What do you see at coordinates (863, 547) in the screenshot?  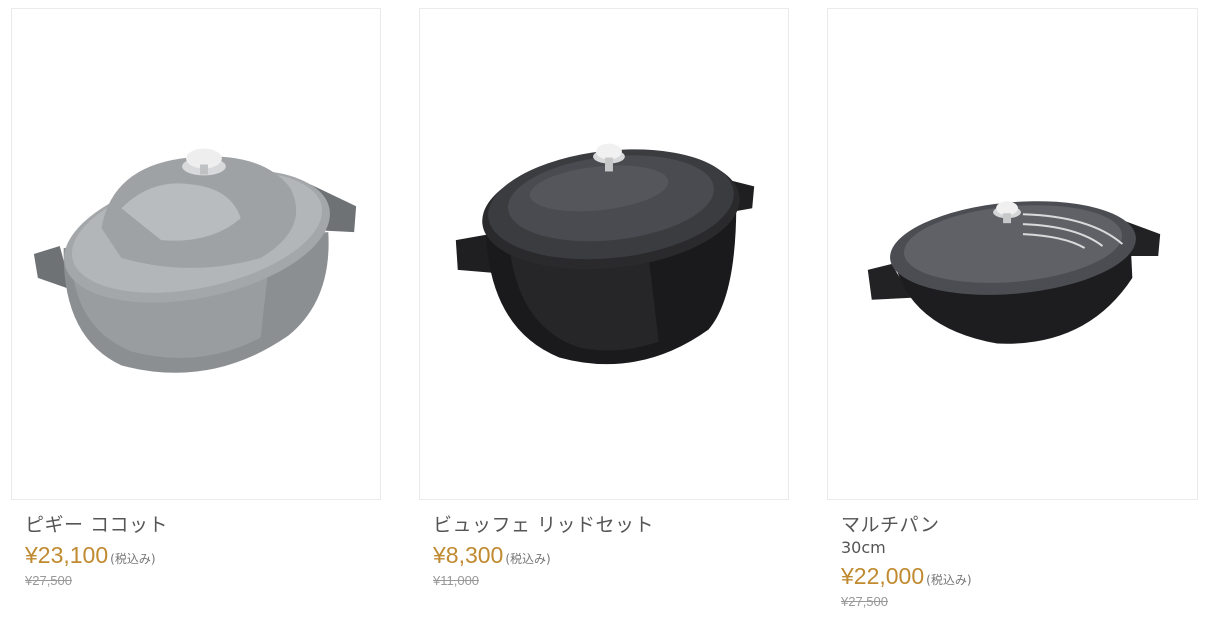 I see `product-variant: 30cm` at bounding box center [863, 547].